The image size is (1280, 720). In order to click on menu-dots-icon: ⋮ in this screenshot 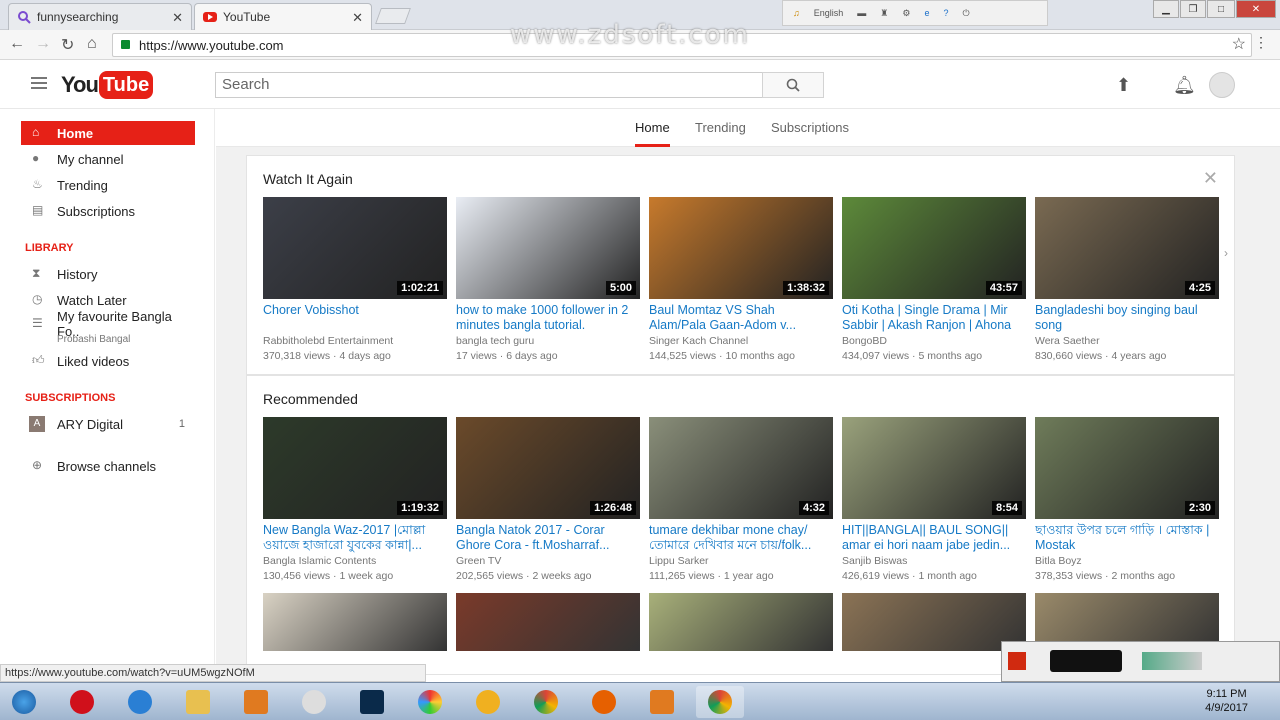, I will do `click(1261, 42)`.